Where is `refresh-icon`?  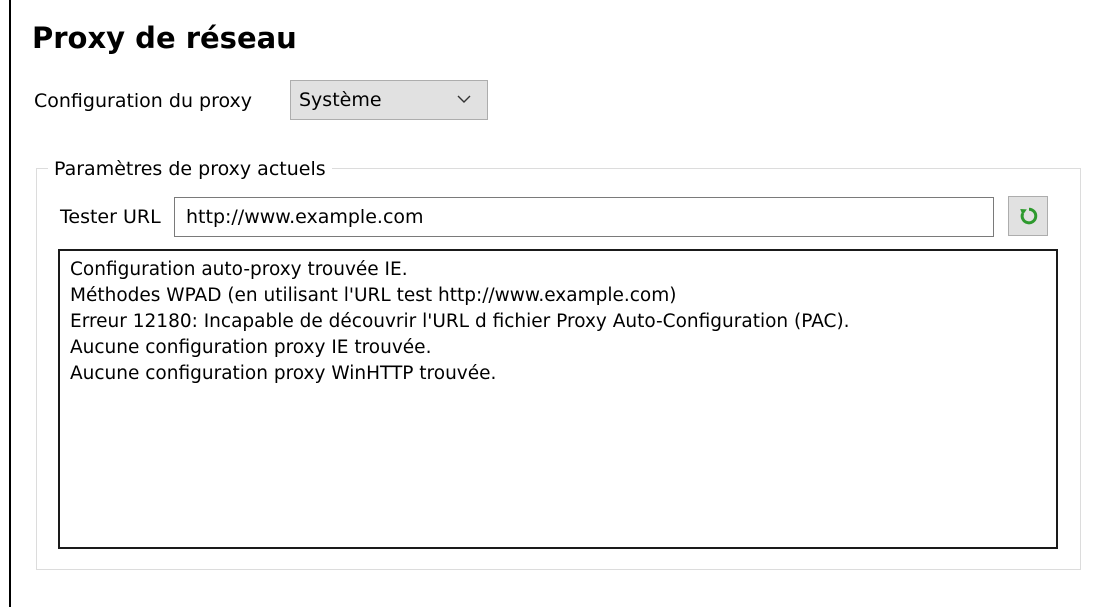
refresh-icon is located at coordinates (1029, 216).